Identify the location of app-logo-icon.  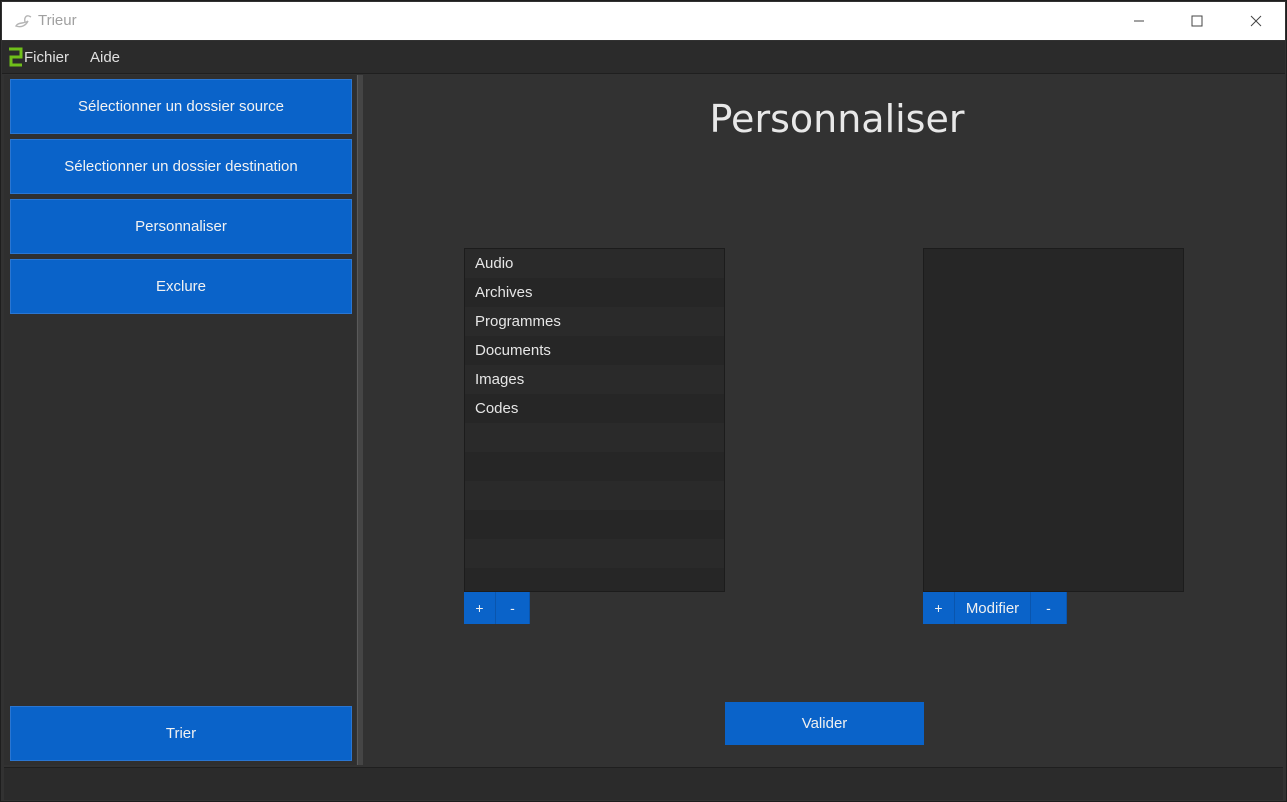
(16, 57).